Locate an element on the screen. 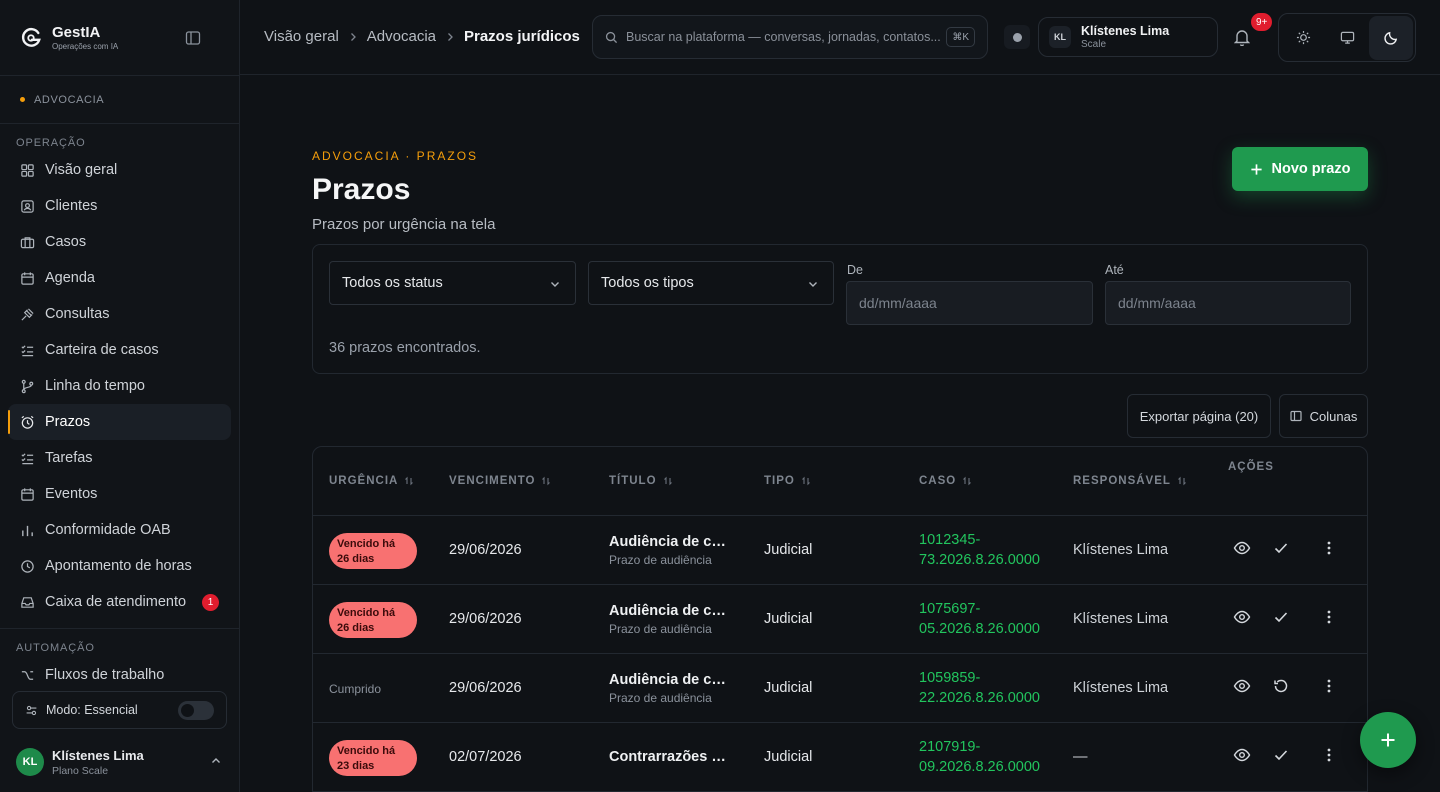 The image size is (1440, 792). columns-button: Colunas is located at coordinates (1323, 416).